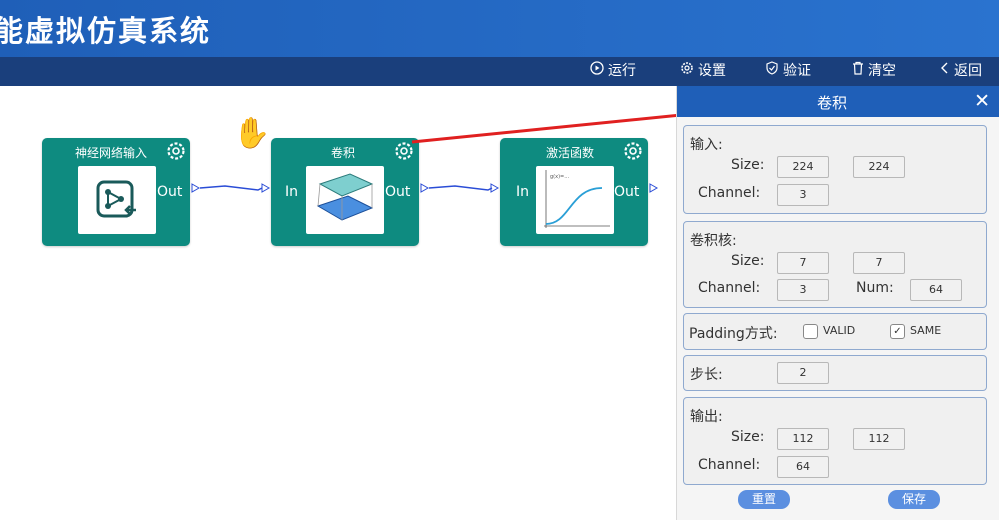  What do you see at coordinates (803, 373) in the screenshot?
I see `stride-field: 2` at bounding box center [803, 373].